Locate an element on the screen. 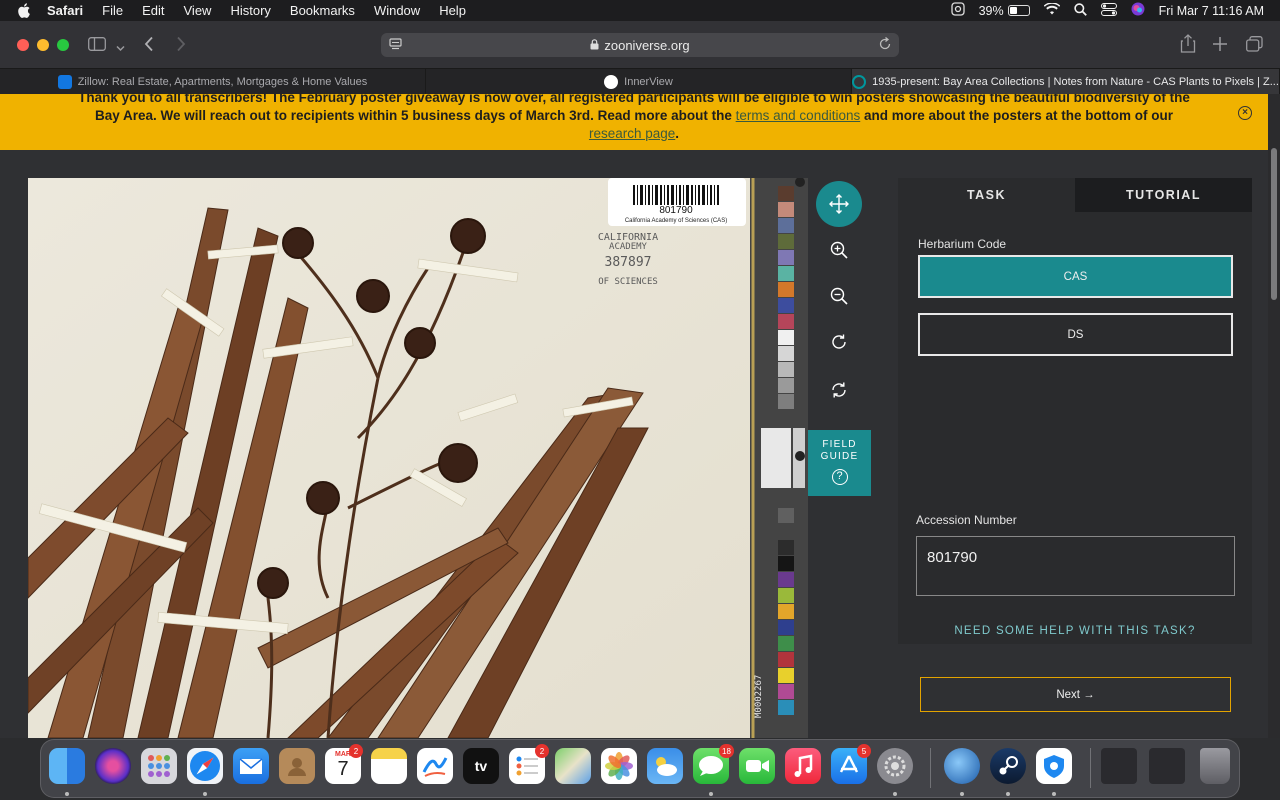 The width and height of the screenshot is (1280, 800). contacts-icon is located at coordinates (297, 766).